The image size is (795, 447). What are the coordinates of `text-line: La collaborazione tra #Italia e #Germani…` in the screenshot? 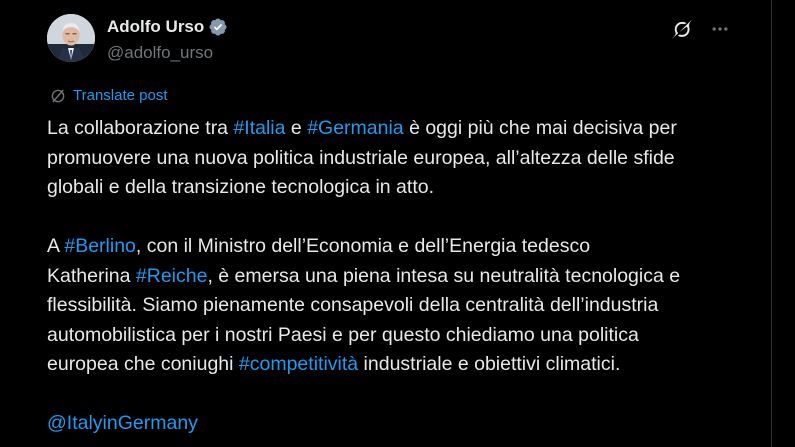 It's located at (405, 129).